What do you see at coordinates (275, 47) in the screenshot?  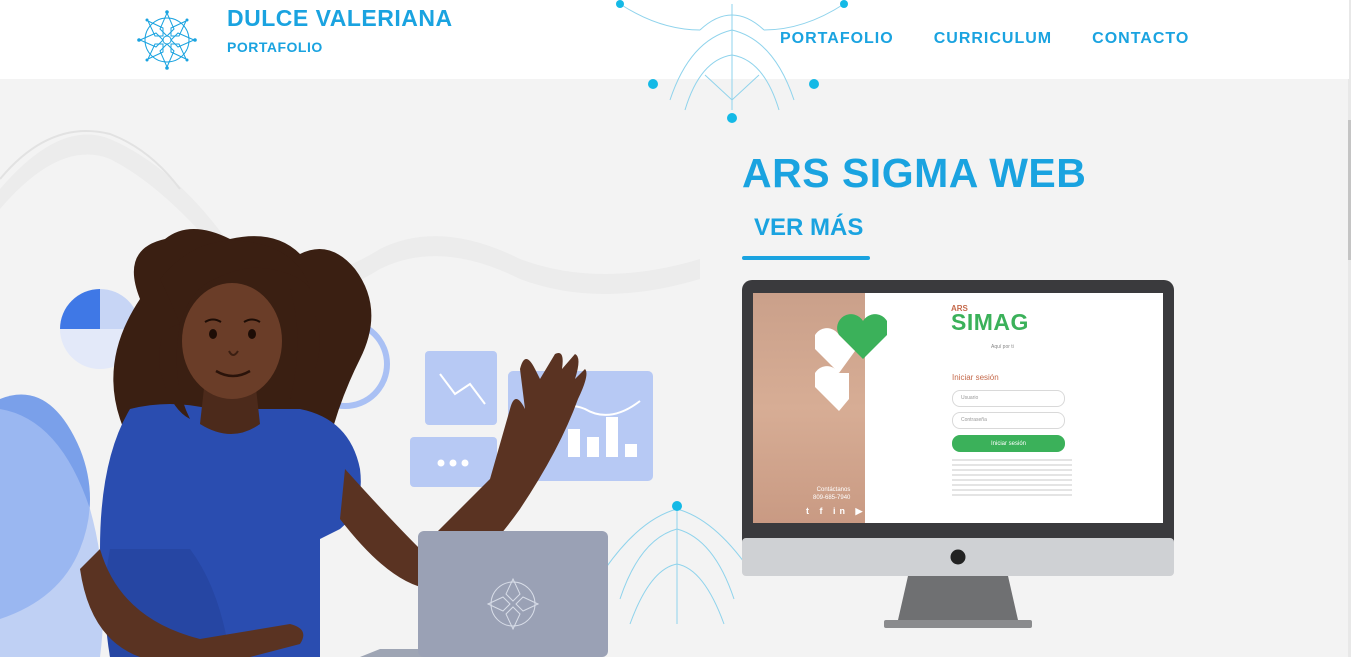 I see `brand-subtitle: PORTAFOLIO` at bounding box center [275, 47].